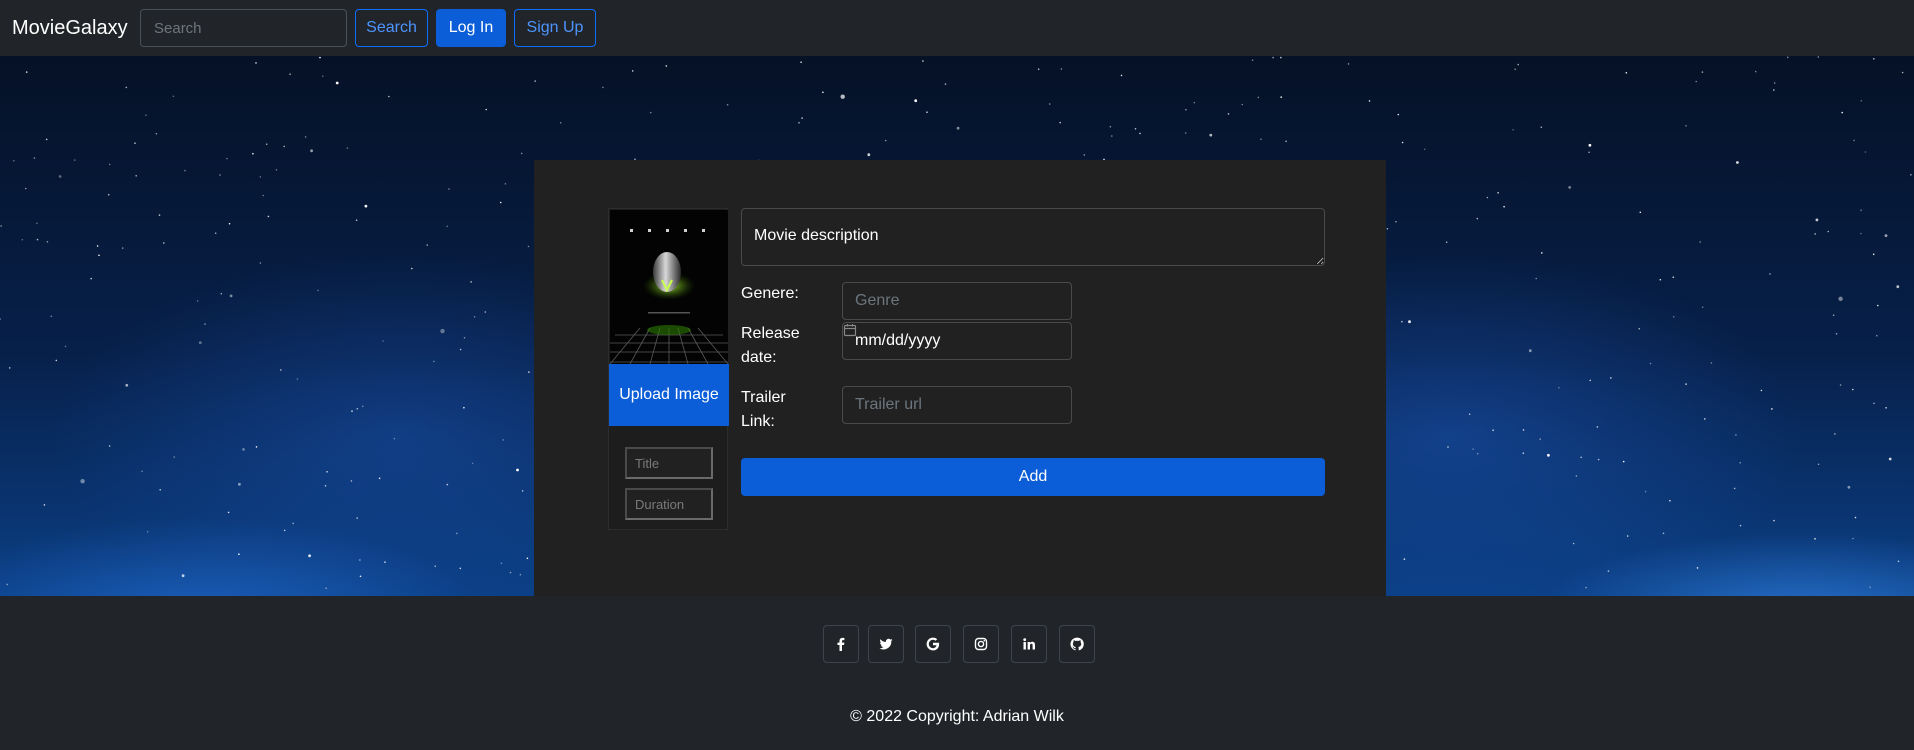 Image resolution: width=1914 pixels, height=750 pixels. What do you see at coordinates (770, 293) in the screenshot?
I see `genre-label: Genere:` at bounding box center [770, 293].